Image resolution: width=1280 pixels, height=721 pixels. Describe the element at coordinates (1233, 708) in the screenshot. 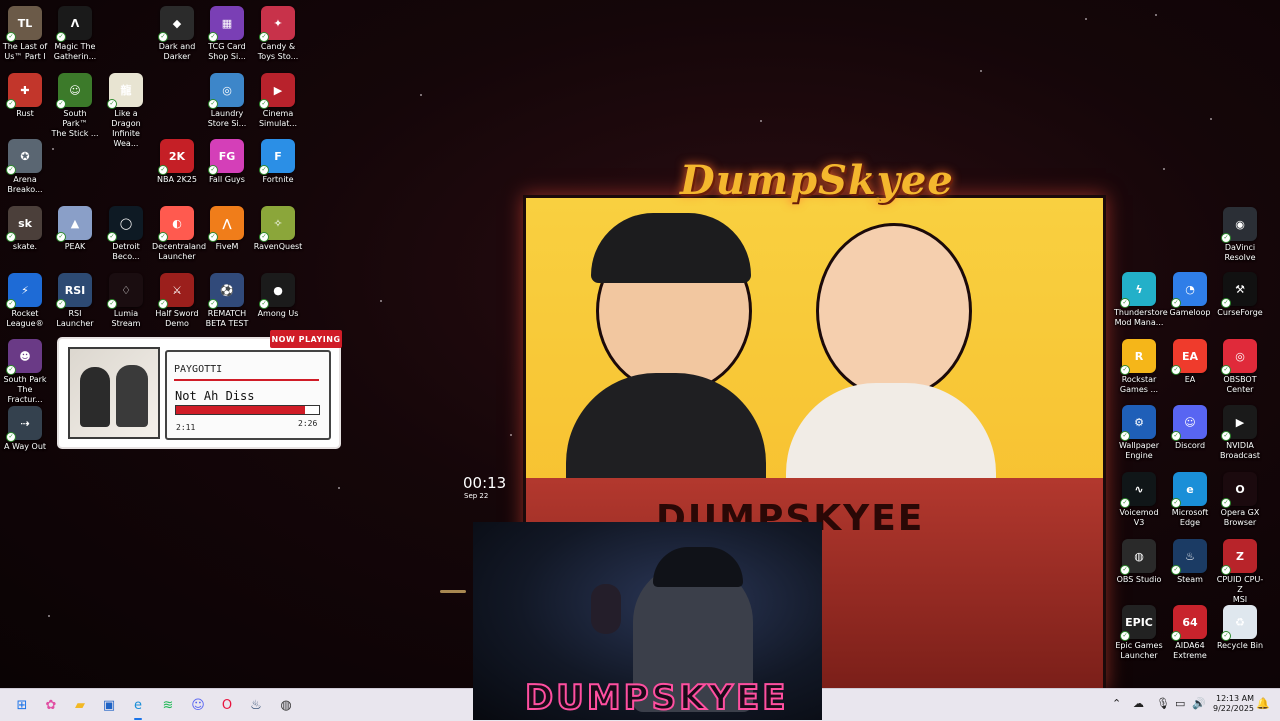

I see `taskbar-clock-date: 9/22/2025` at that location.